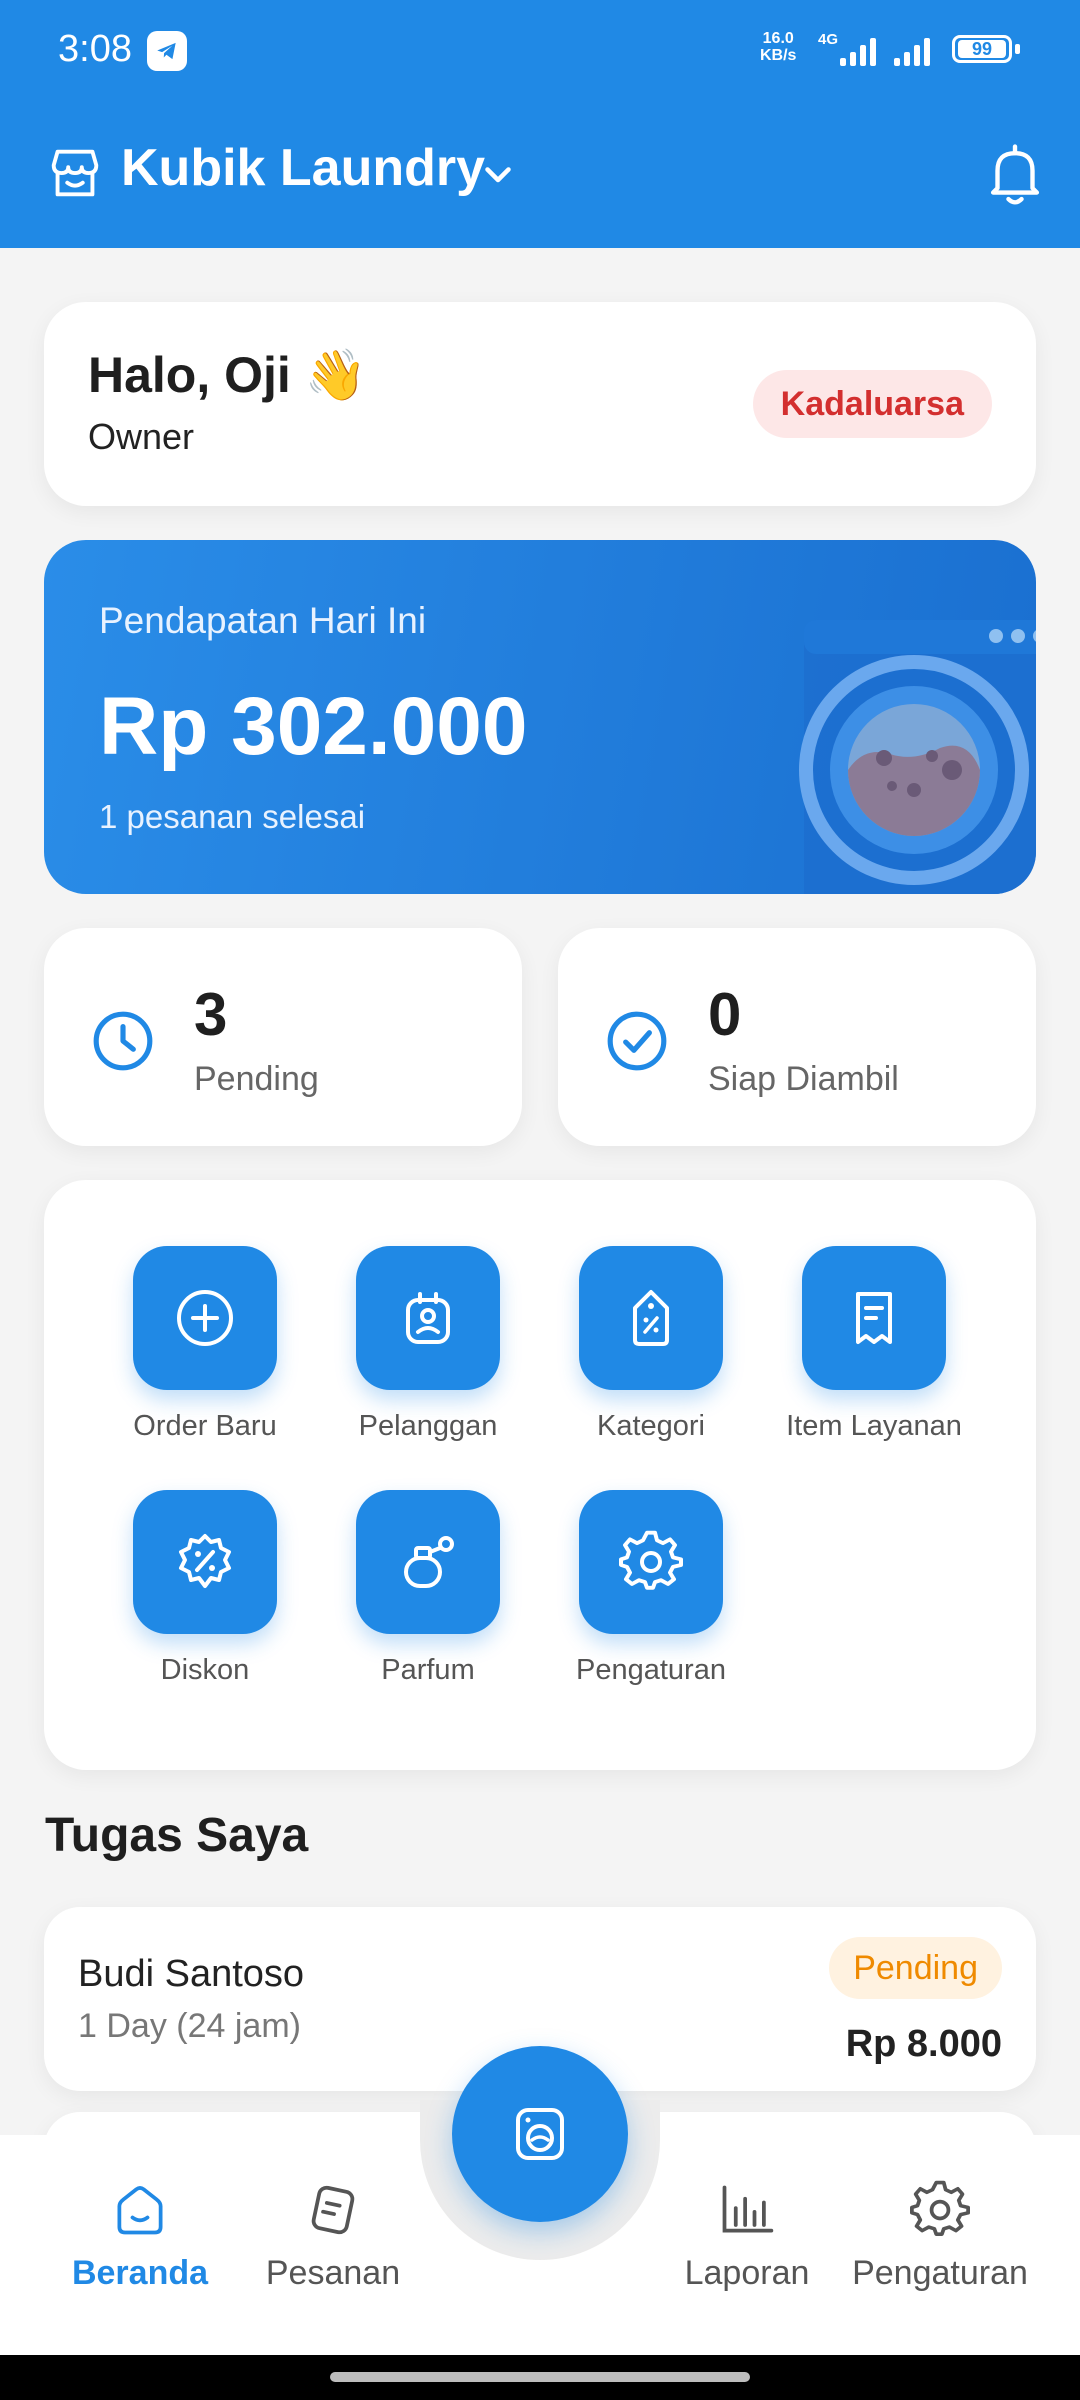 This screenshot has width=1080, height=2400. I want to click on perfume-icon, so click(429, 1562).